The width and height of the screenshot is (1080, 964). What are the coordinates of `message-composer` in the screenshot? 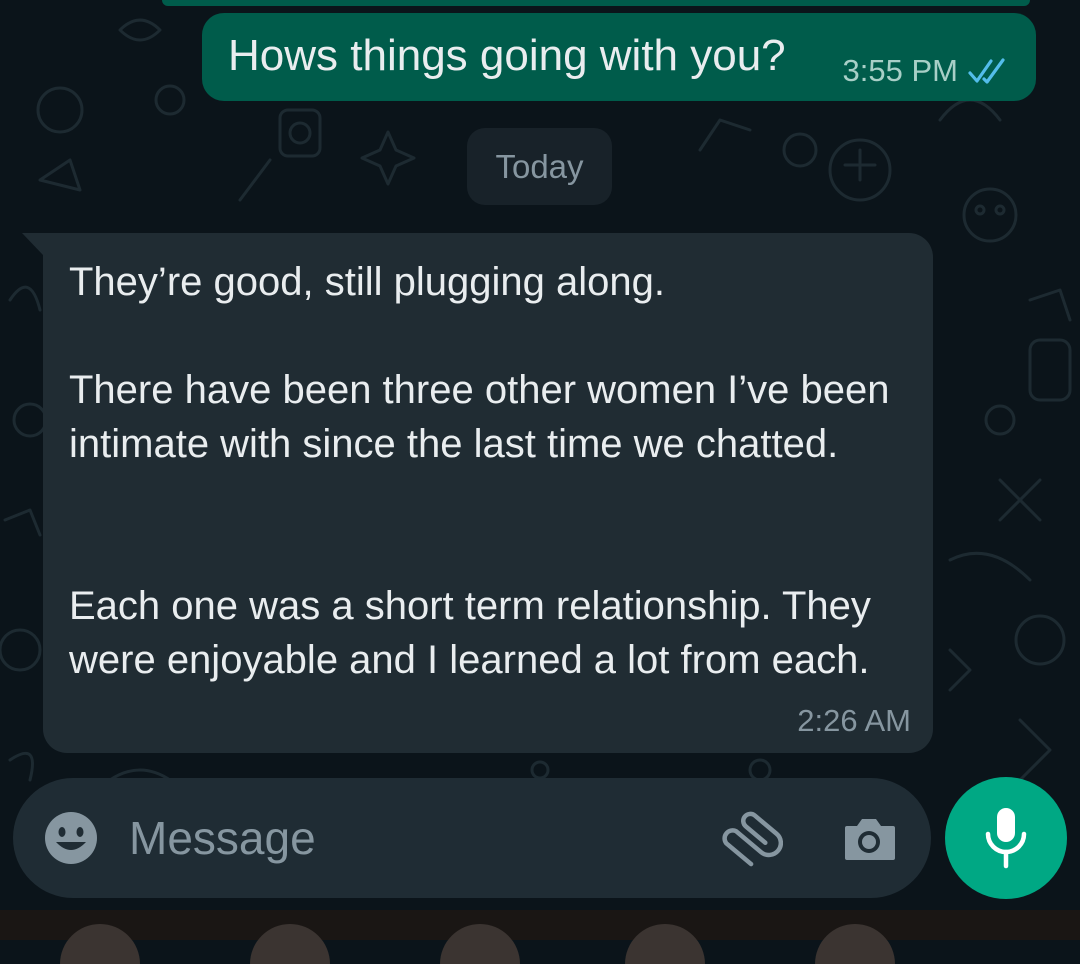 It's located at (472, 838).